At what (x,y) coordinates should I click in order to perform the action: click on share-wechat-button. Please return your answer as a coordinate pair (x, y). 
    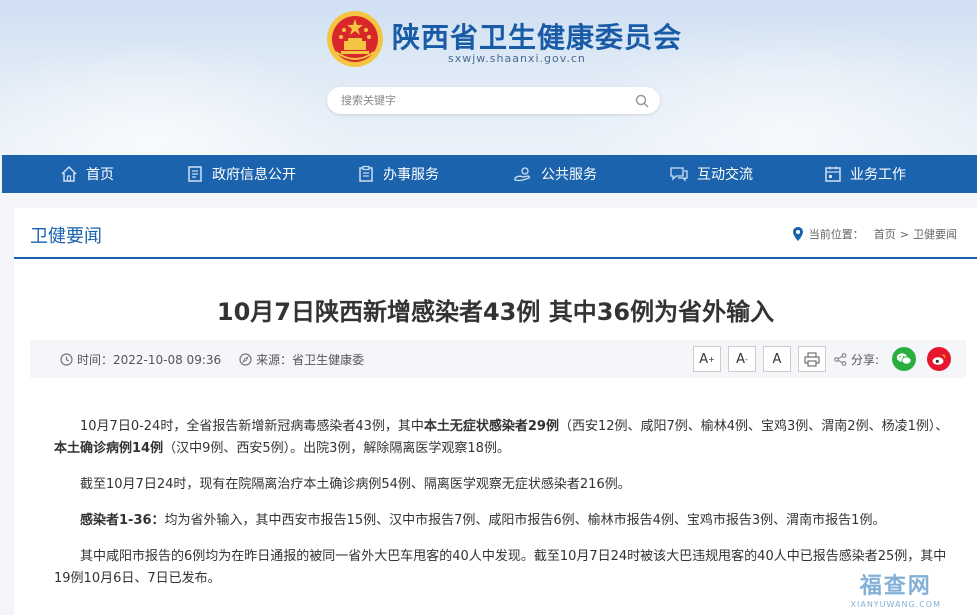
    Looking at the image, I should click on (904, 359).